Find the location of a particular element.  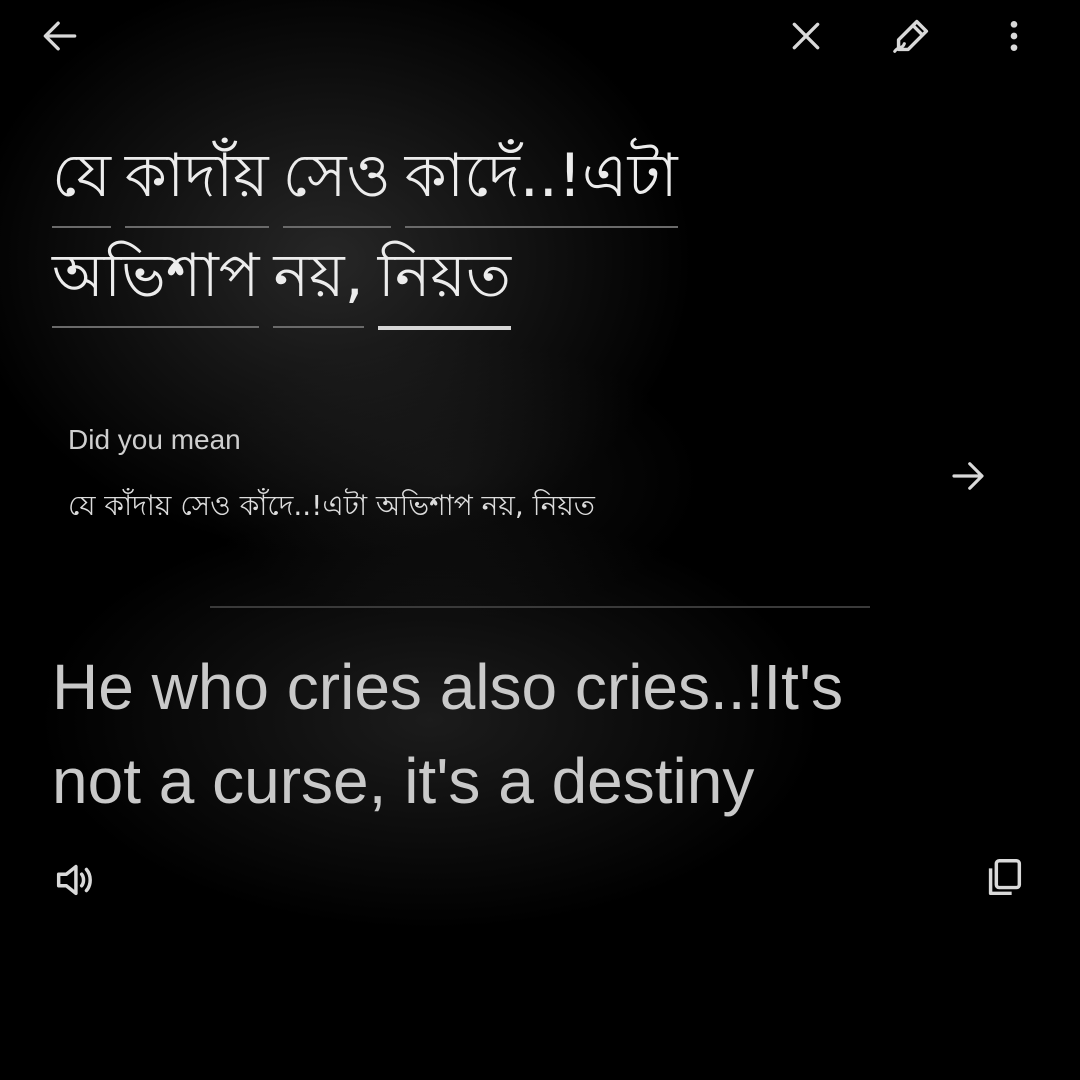

source-word: যে is located at coordinates (81, 178).